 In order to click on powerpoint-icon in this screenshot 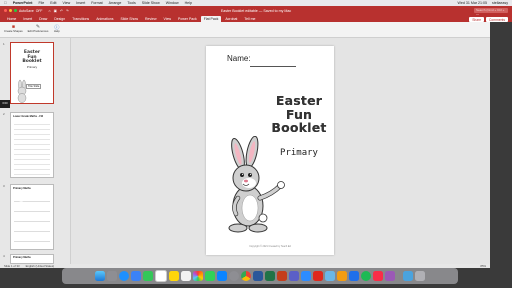, I will do `click(281, 276)`.